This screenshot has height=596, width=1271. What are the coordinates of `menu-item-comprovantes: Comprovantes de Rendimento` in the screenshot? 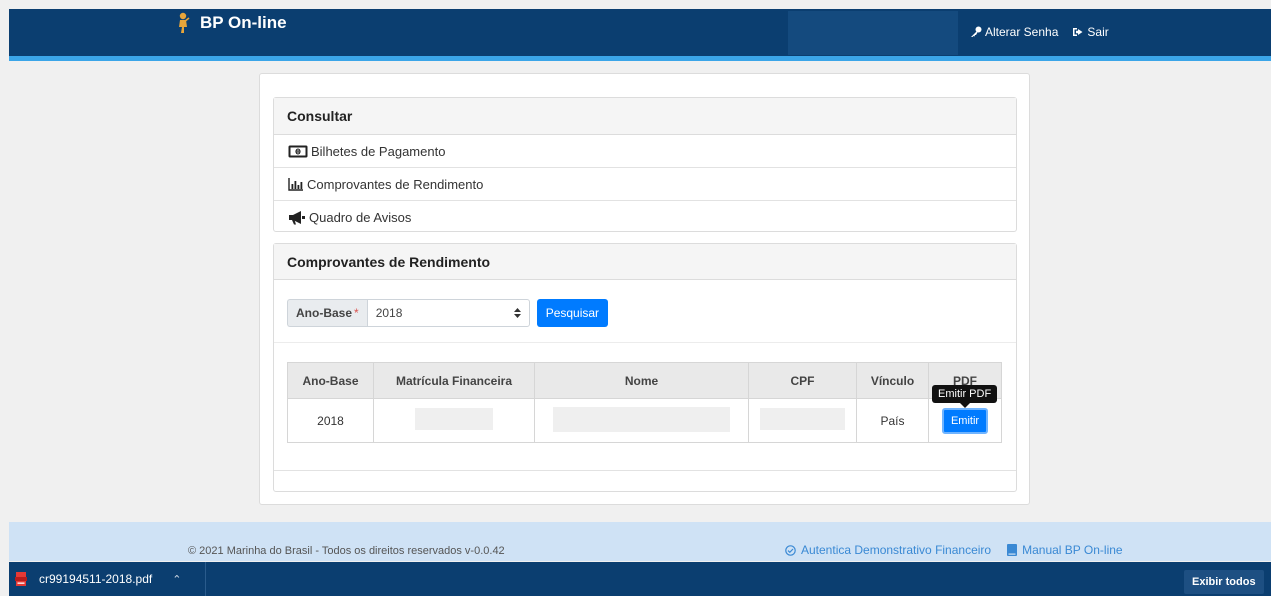 It's located at (645, 184).